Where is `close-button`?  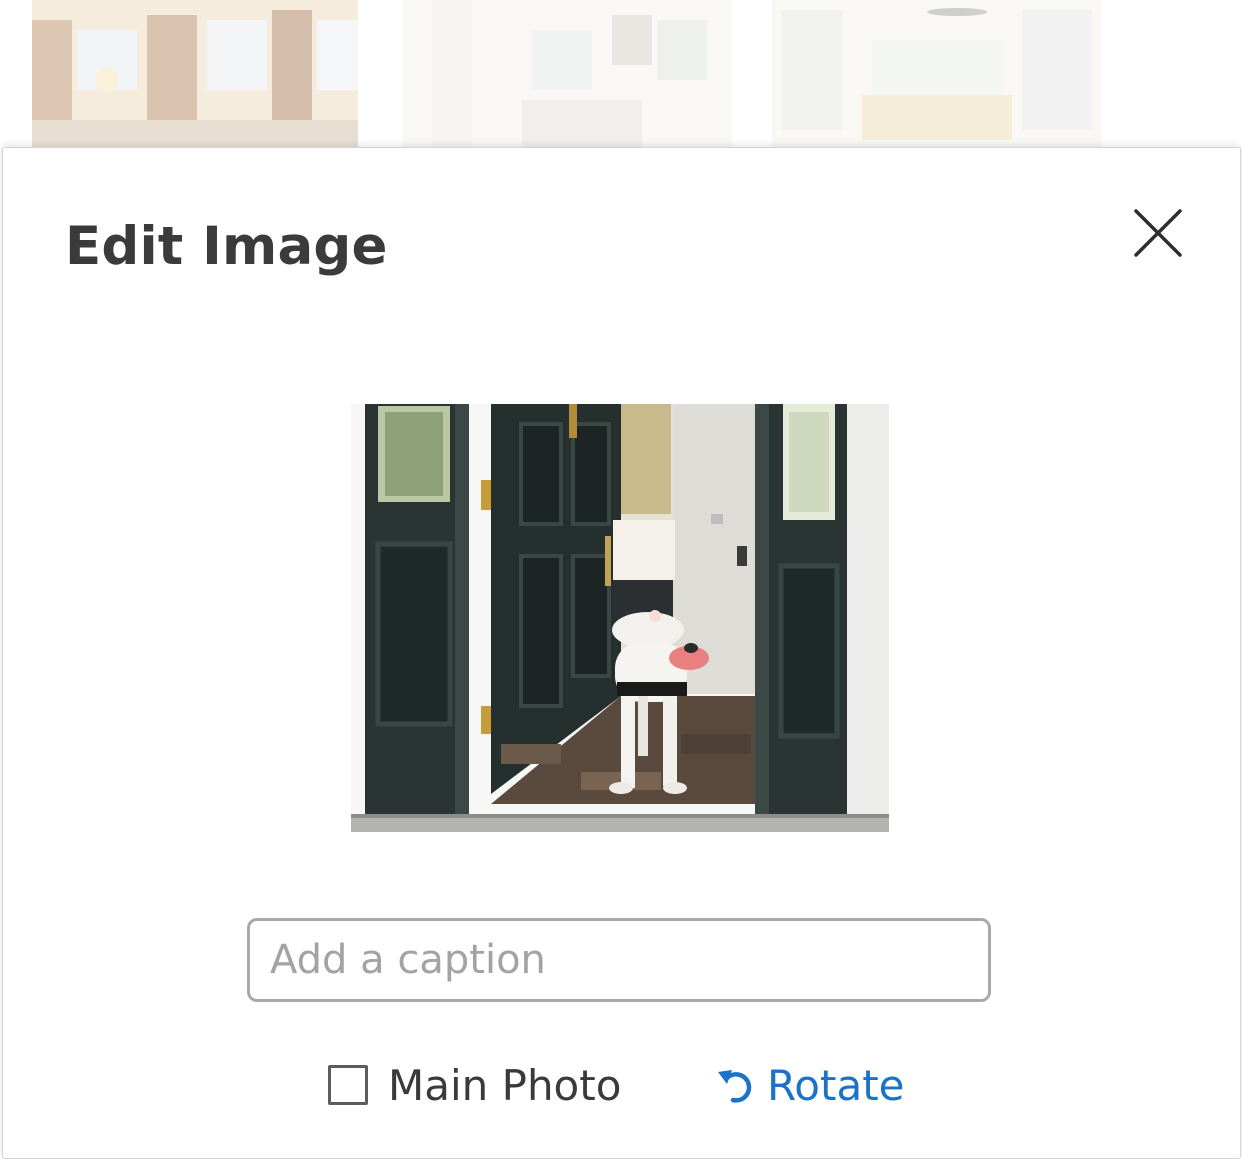
close-button is located at coordinates (1158, 233).